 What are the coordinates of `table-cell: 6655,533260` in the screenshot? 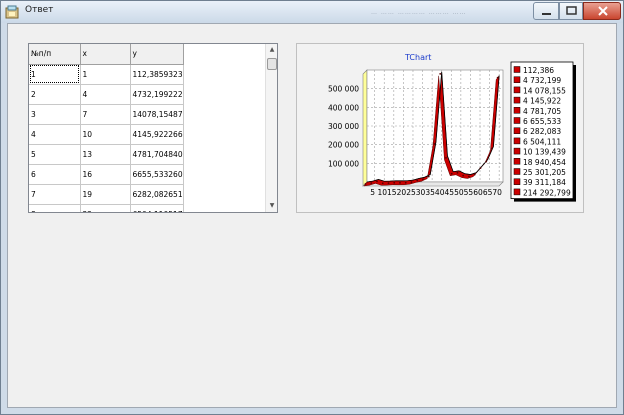 It's located at (157, 174).